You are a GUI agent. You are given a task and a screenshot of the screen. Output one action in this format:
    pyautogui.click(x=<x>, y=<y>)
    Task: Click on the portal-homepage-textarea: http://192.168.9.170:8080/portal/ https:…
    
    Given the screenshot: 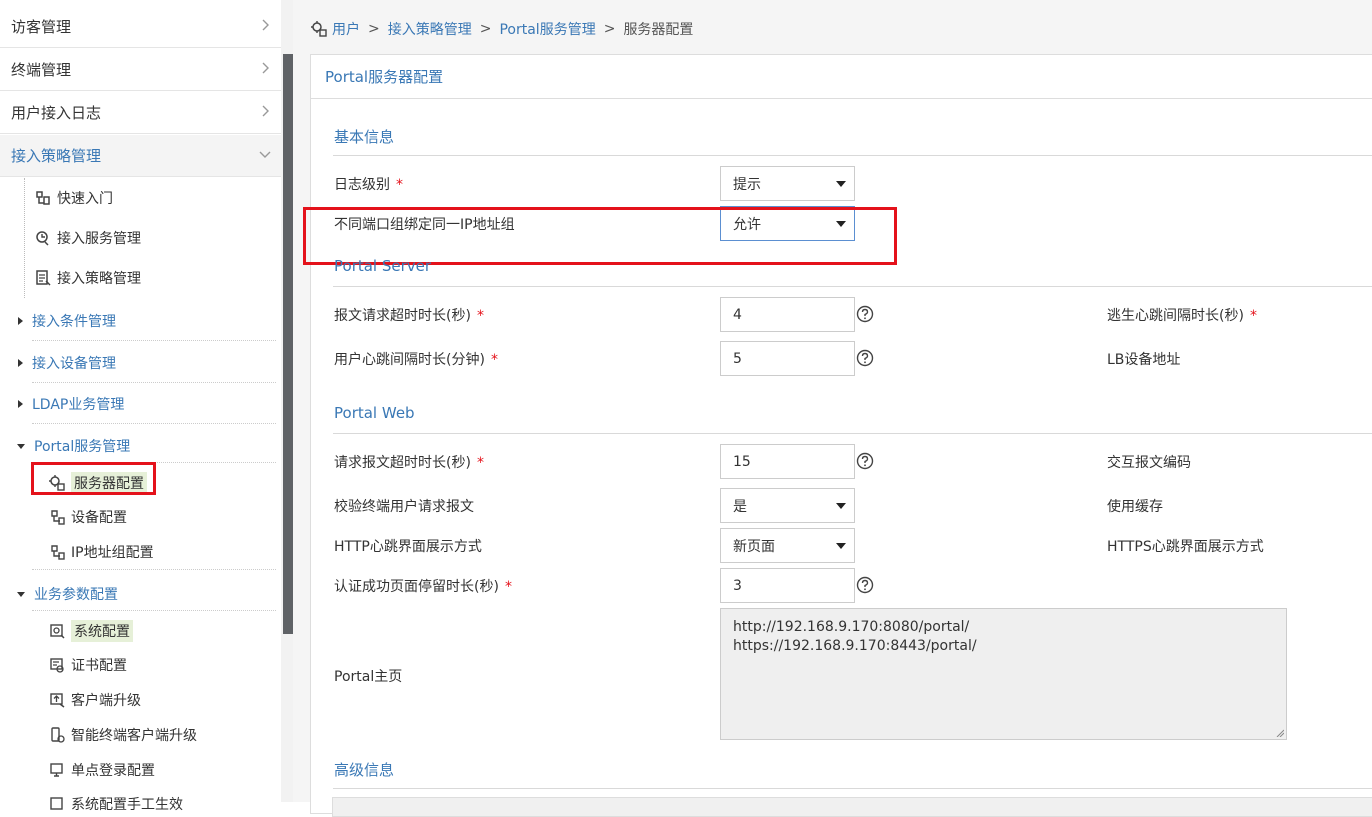 What is the action you would take?
    pyautogui.click(x=1003, y=674)
    